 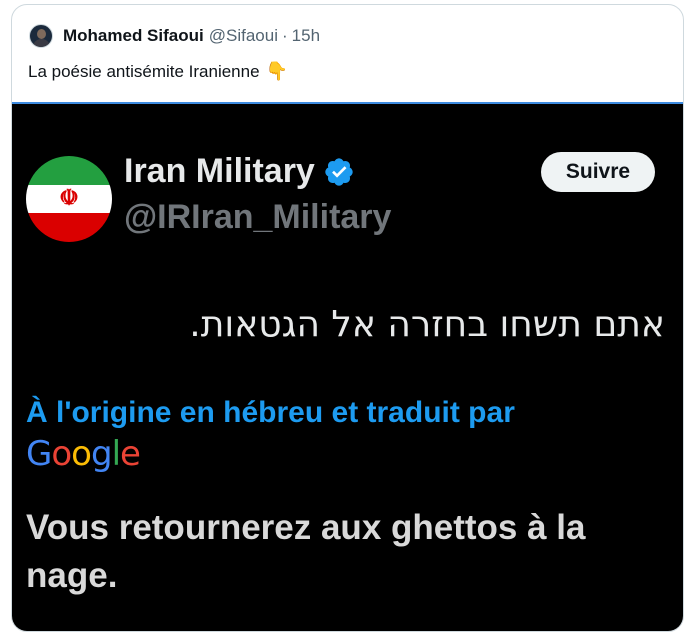 What do you see at coordinates (116, 454) in the screenshot?
I see `google-letter: l` at bounding box center [116, 454].